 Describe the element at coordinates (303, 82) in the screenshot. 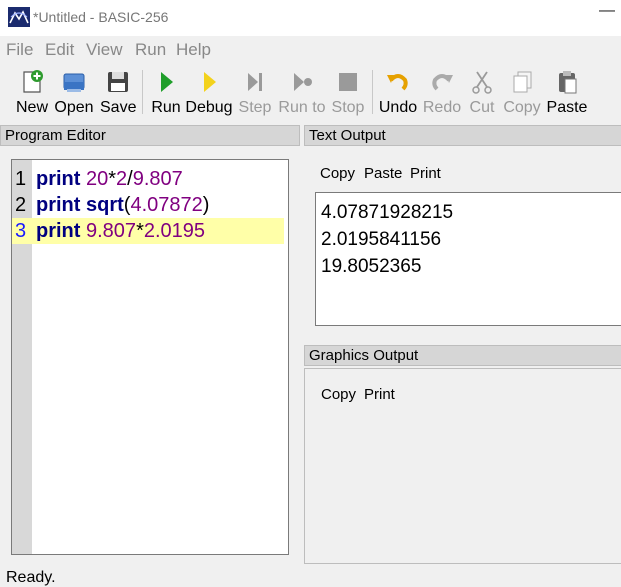

I see `run-to-icon` at that location.